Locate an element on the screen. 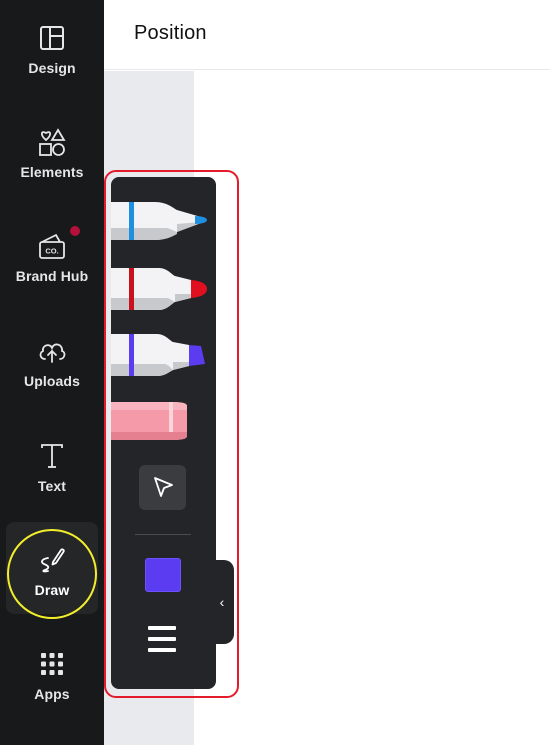  sidebar-item-brand-hub: CO. Brand Hub is located at coordinates (52, 254).